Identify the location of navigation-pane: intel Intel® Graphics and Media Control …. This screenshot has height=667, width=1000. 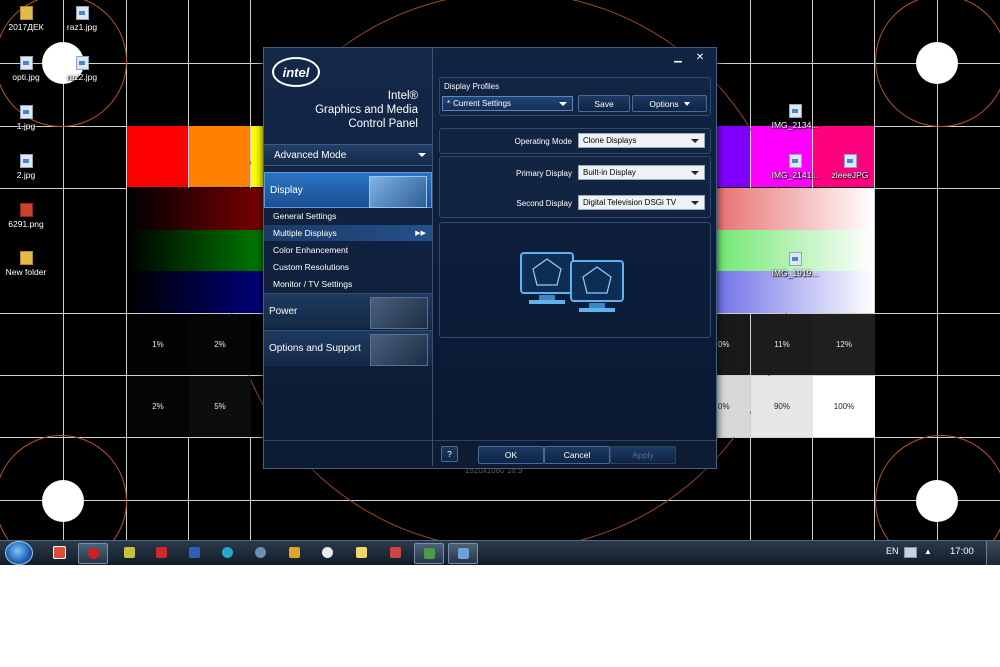
(348, 257).